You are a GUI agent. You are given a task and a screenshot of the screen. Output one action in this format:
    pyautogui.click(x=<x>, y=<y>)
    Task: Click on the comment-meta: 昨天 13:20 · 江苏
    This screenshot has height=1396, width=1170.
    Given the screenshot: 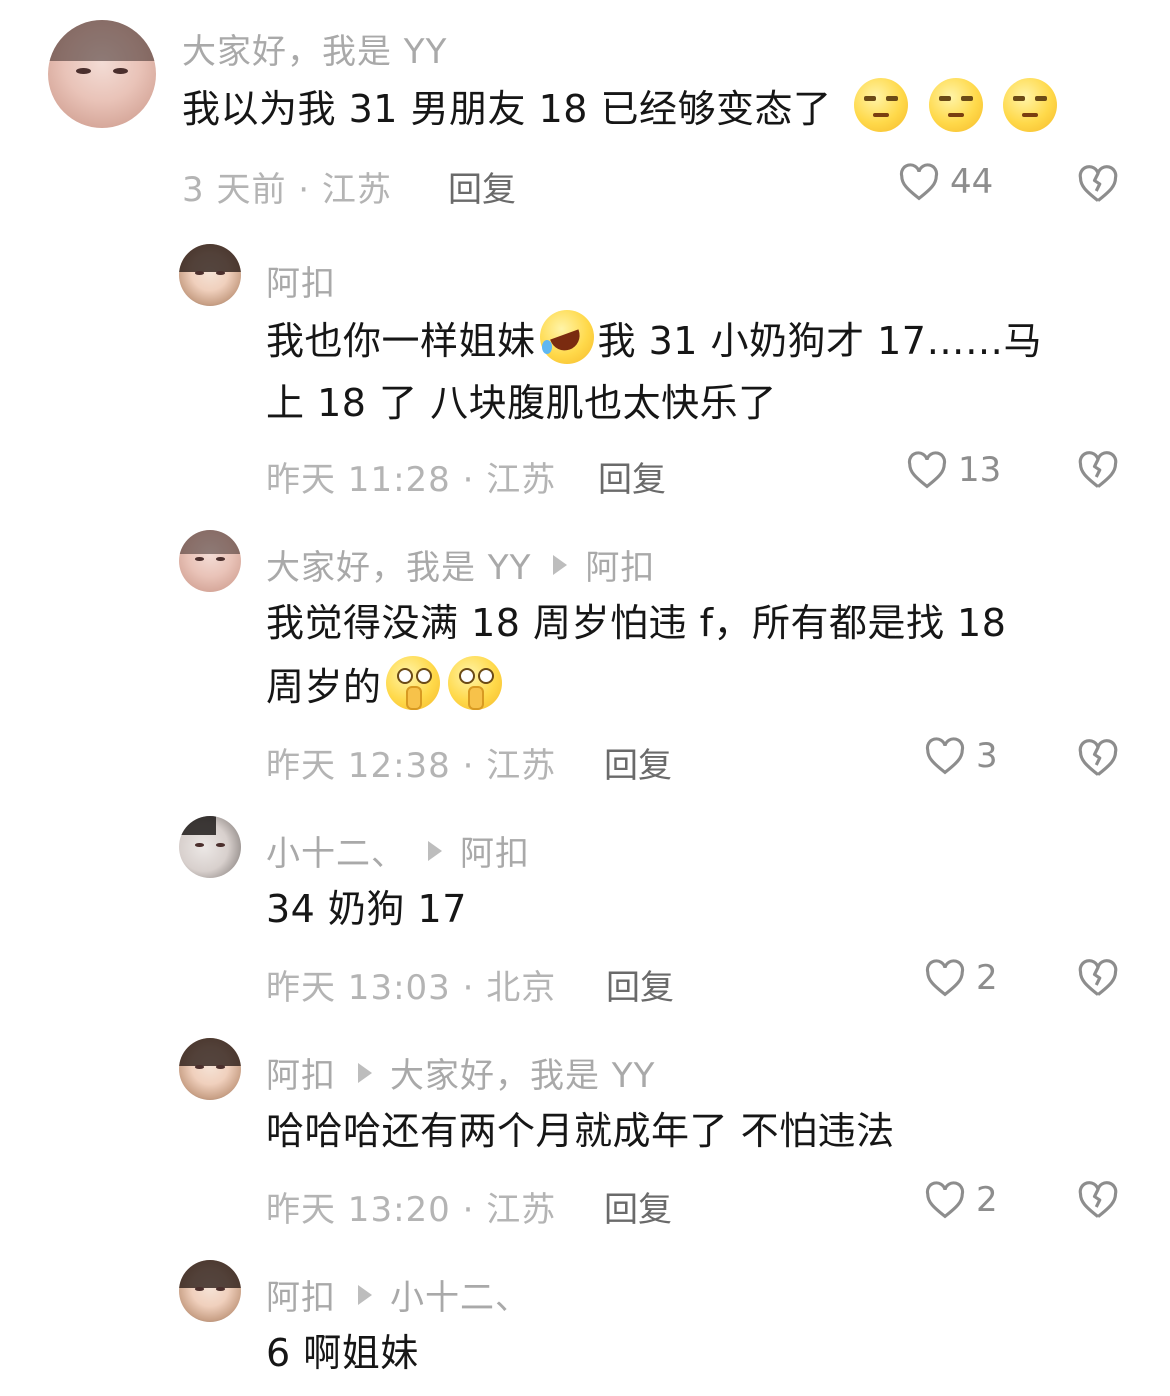 What is the action you would take?
    pyautogui.click(x=411, y=1210)
    